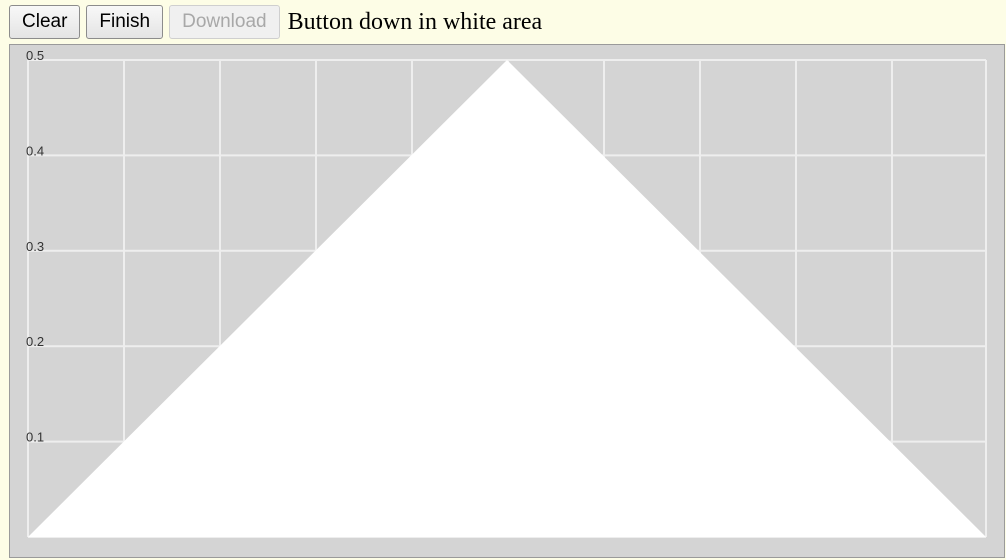  Describe the element at coordinates (35, 246) in the screenshot. I see `y-tick-label: 0.3` at that location.